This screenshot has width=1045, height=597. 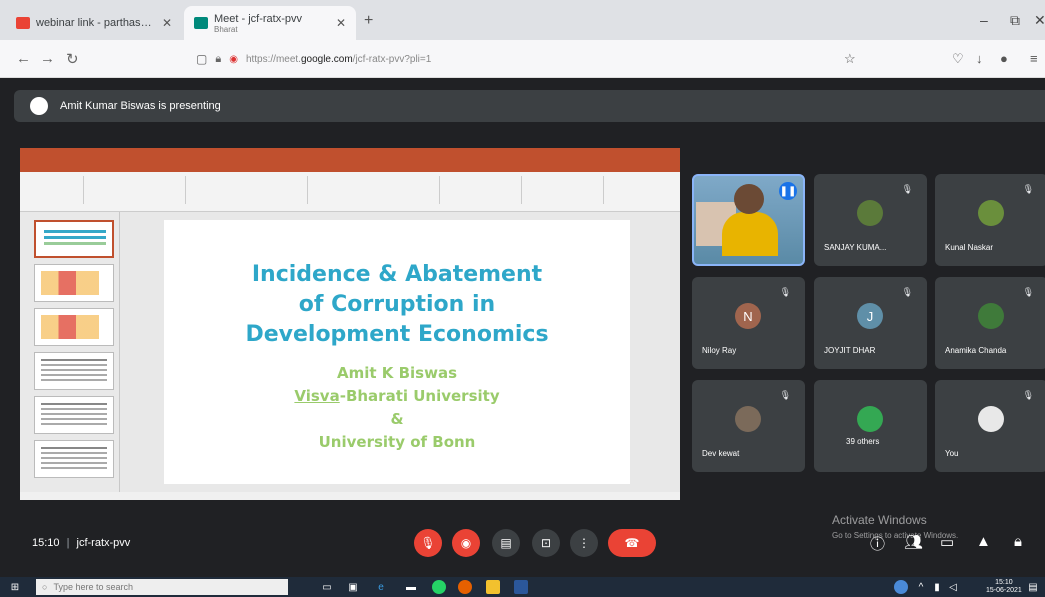 What do you see at coordinates (870, 323) in the screenshot?
I see `participant-tile: 🎙︎ J JOYJIT DHAR` at bounding box center [870, 323].